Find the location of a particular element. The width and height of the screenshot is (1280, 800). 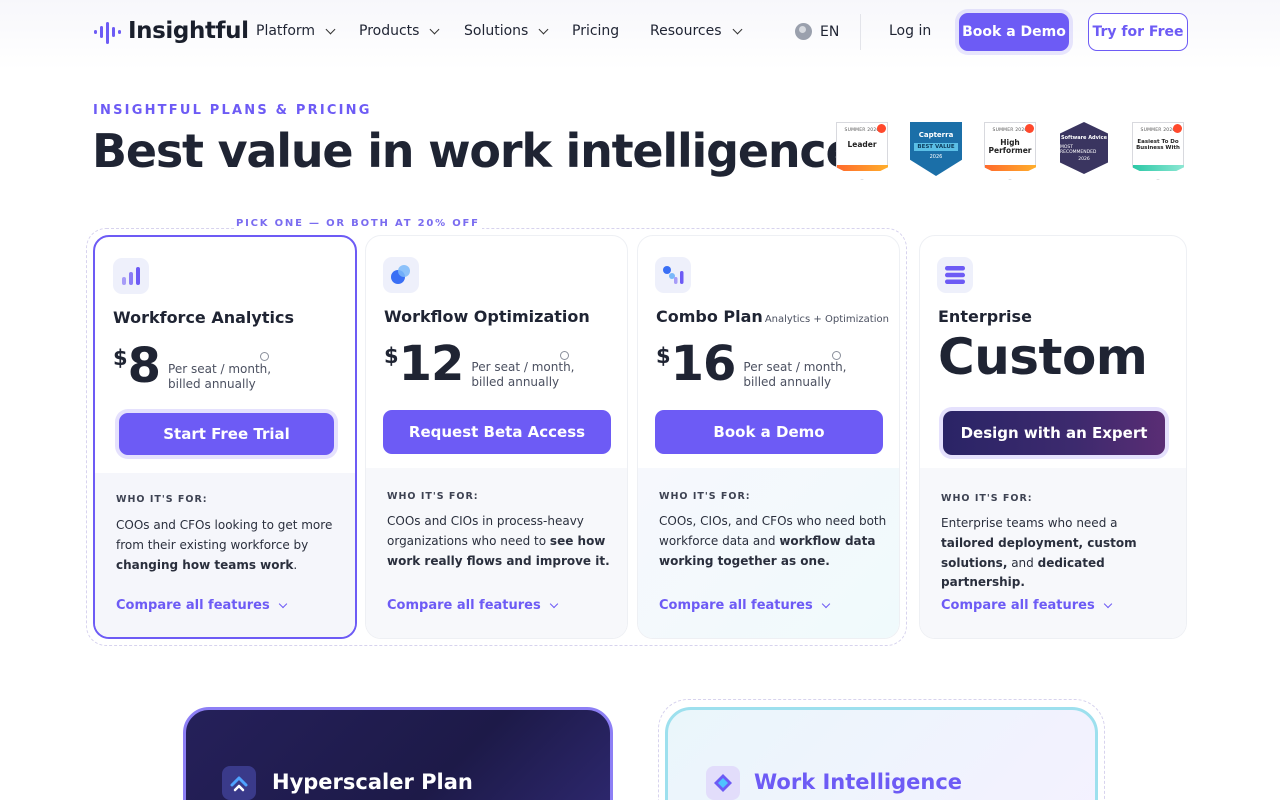

g2-high-performer-badge: SUMMER 2026 High Performer is located at coordinates (1010, 153).